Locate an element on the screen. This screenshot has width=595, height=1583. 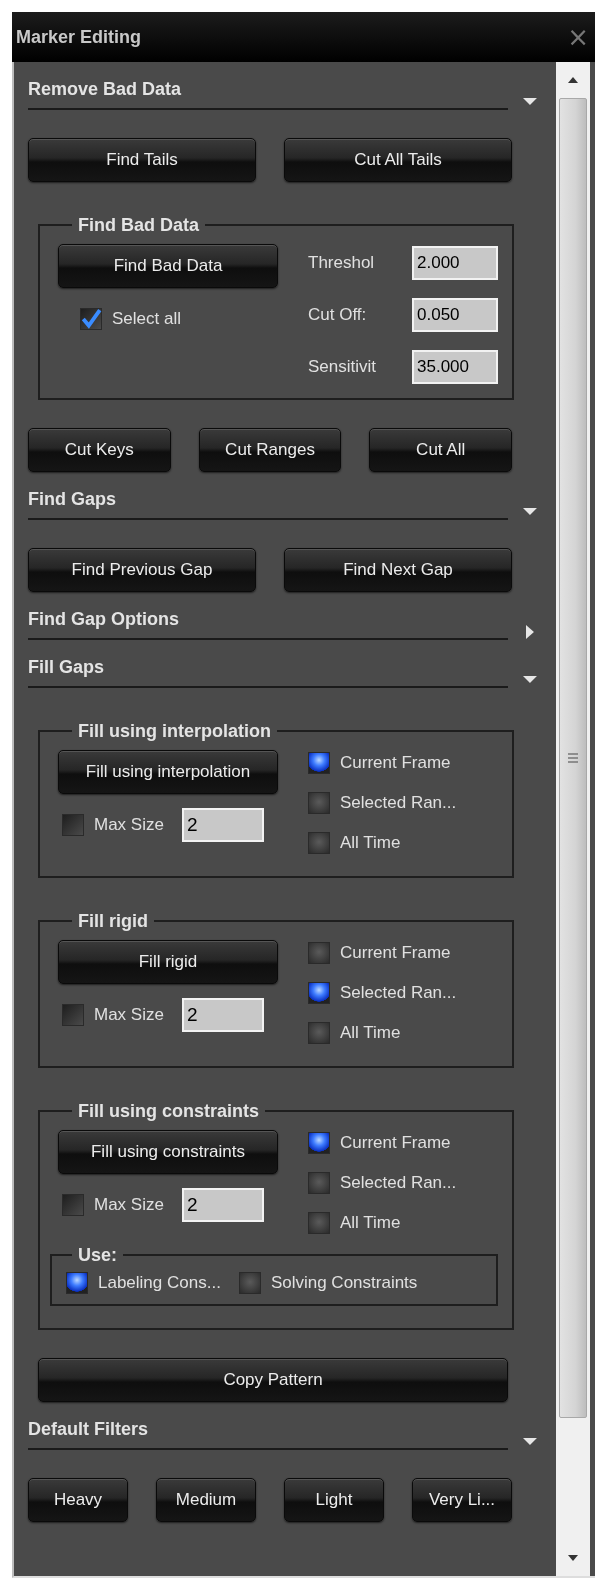
group-title: Fill using interpolation is located at coordinates (174, 731).